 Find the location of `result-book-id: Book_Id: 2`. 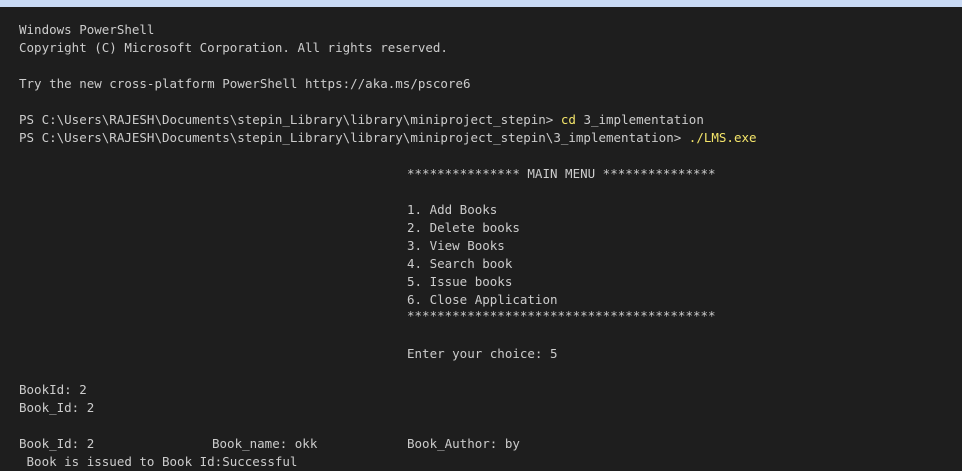

result-book-id: Book_Id: 2 is located at coordinates (57, 443).